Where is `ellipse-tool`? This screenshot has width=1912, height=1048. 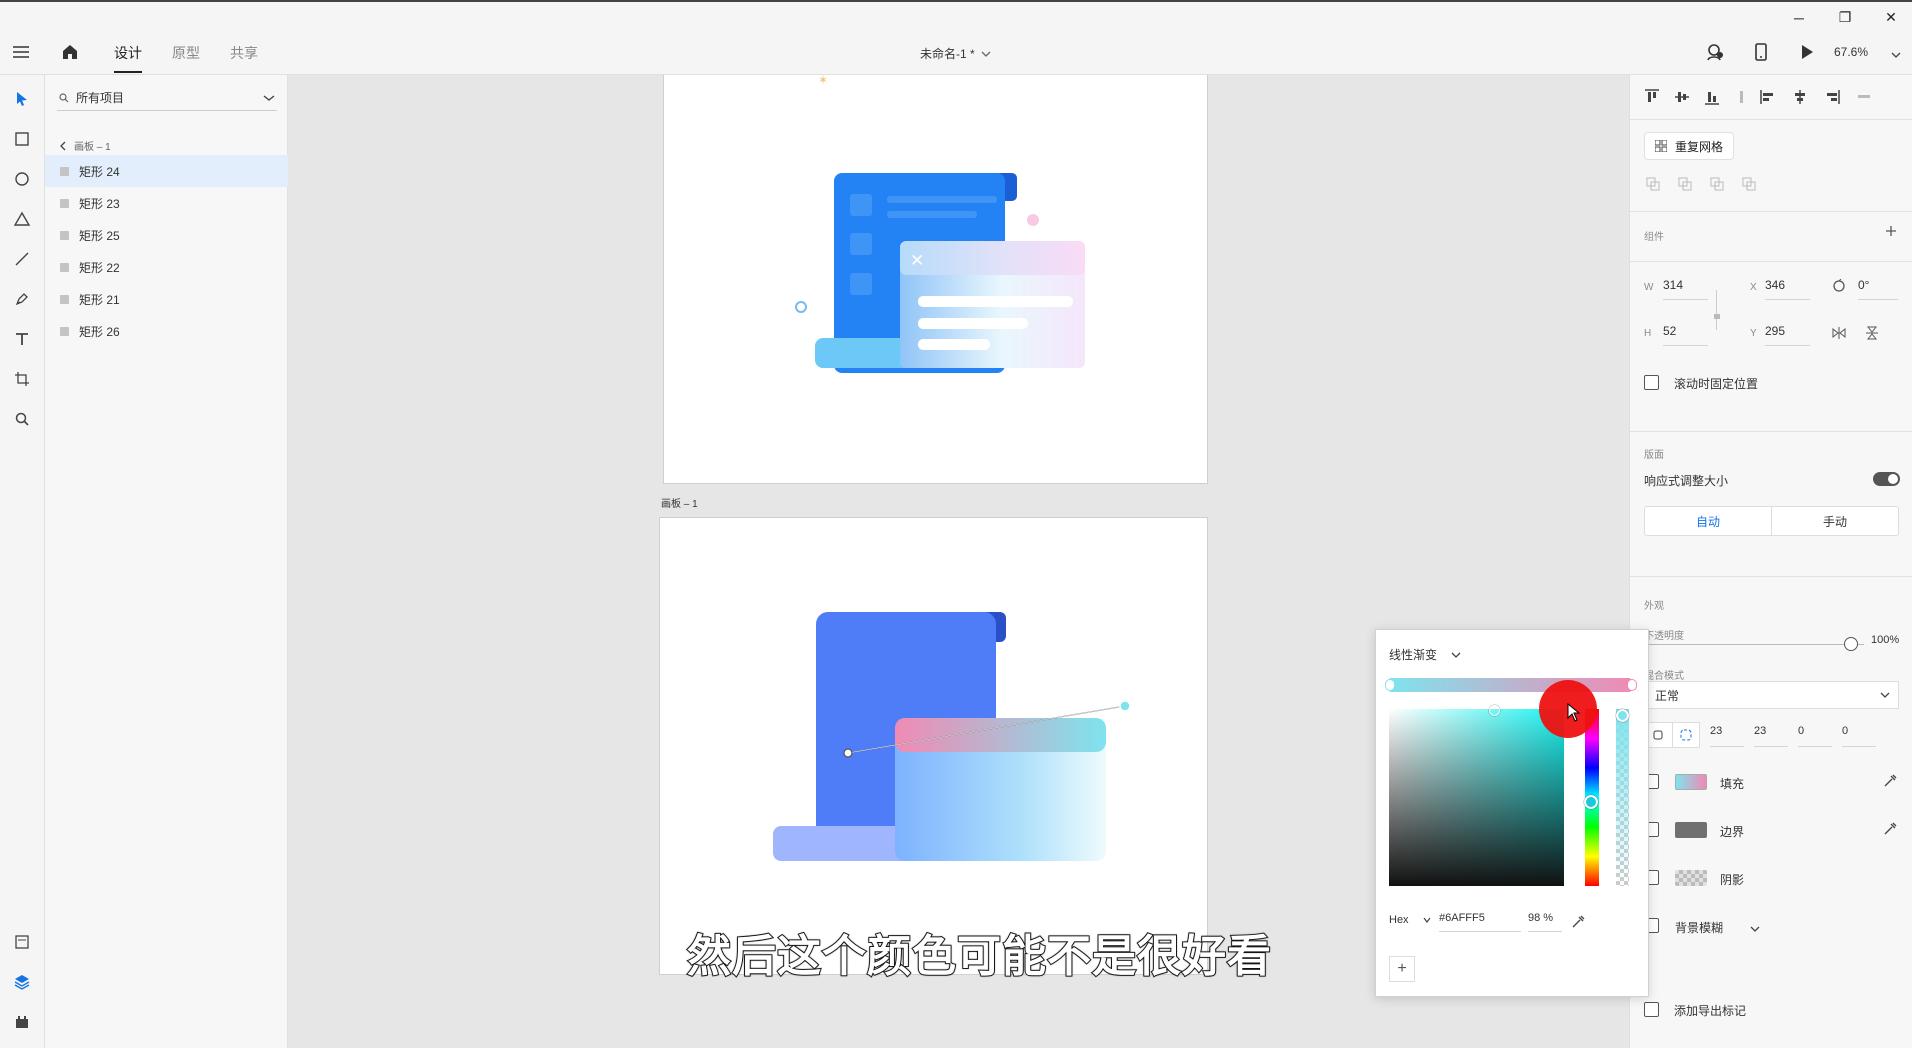
ellipse-tool is located at coordinates (22, 179).